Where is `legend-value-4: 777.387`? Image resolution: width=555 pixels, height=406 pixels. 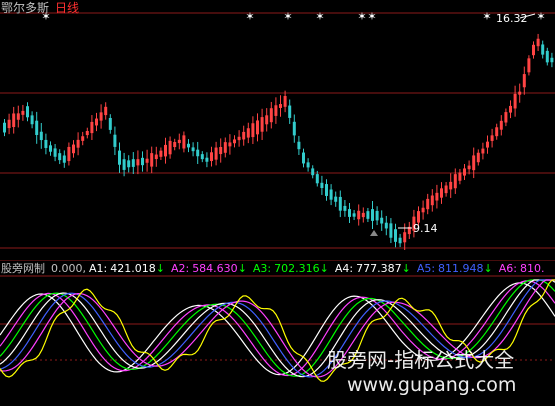
legend-value-4: 777.387 is located at coordinates (379, 268).